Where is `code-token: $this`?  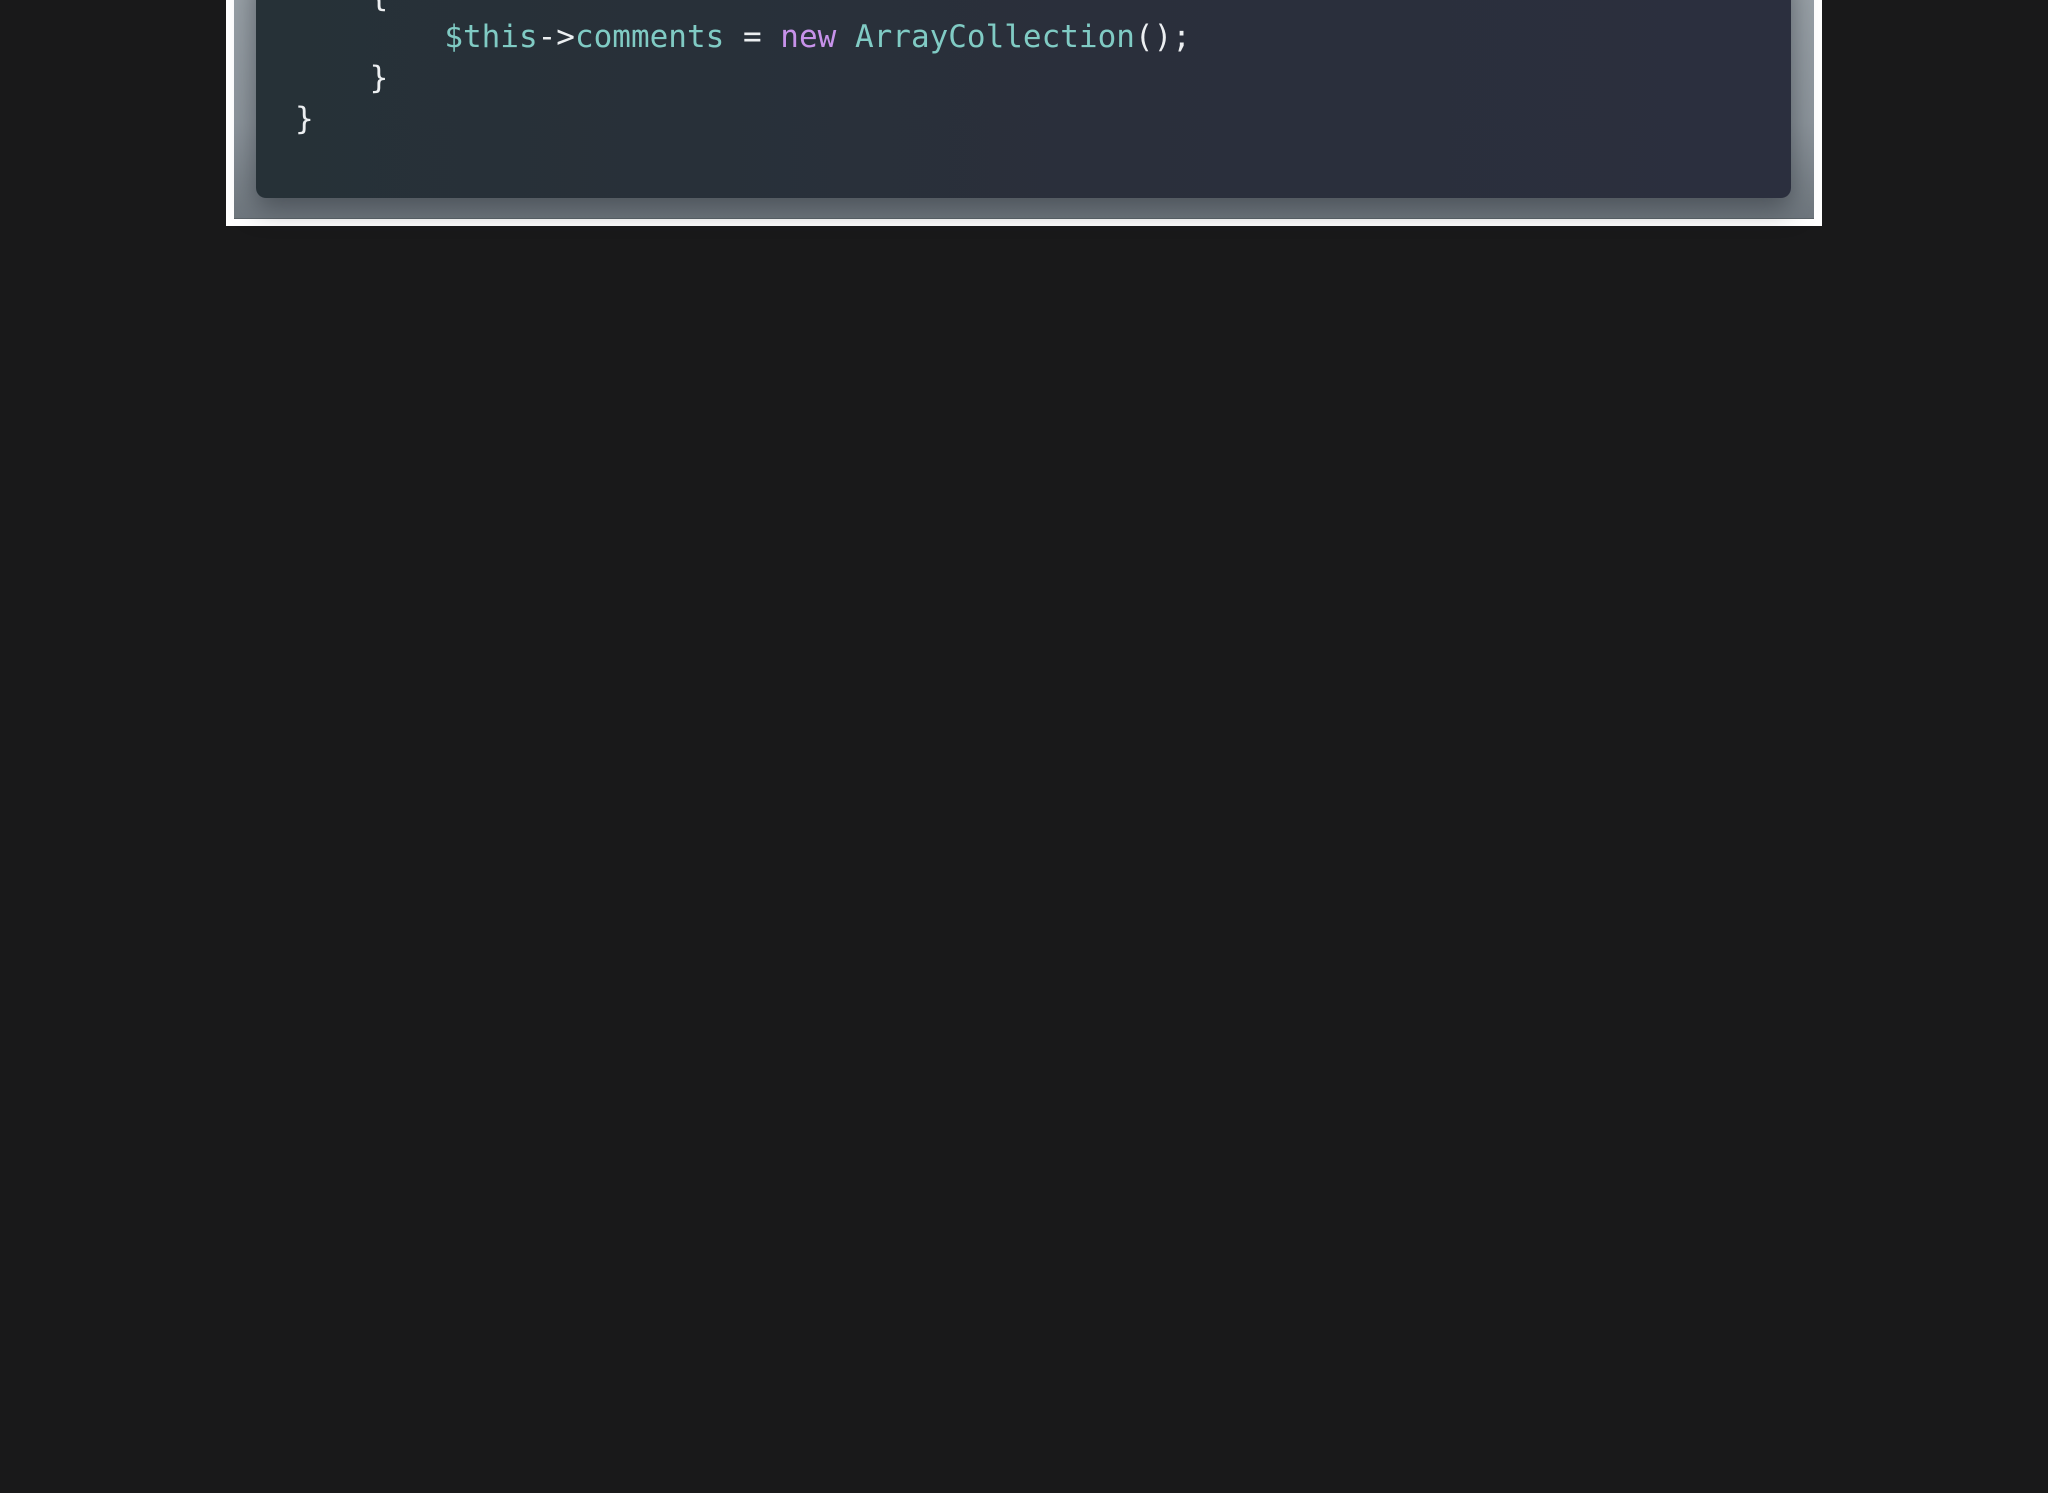 code-token: $this is located at coordinates (491, 37).